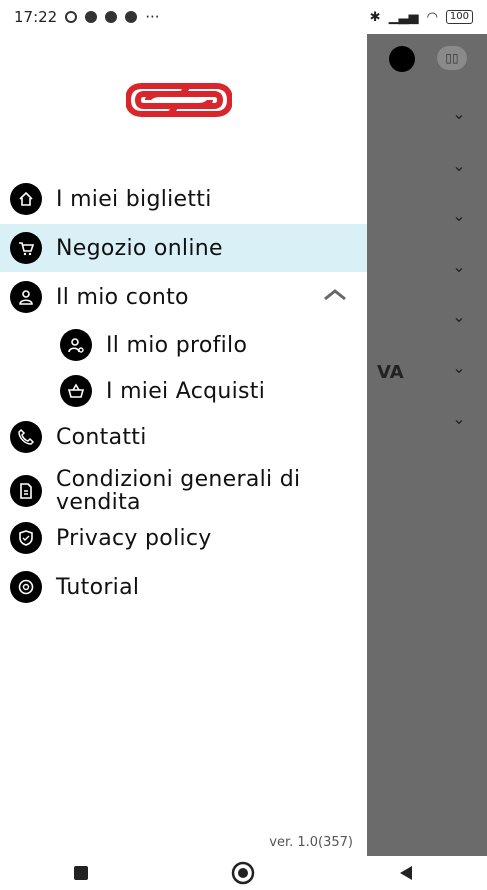 The width and height of the screenshot is (487, 890). Describe the element at coordinates (26, 538) in the screenshot. I see `shield-icon` at that location.